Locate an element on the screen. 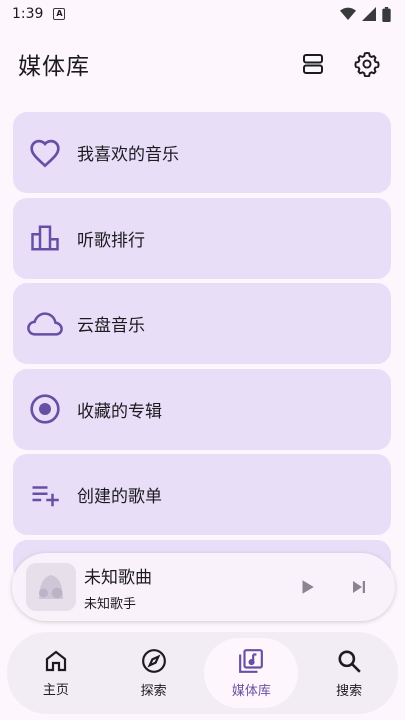 The image size is (405, 720). wifi-icon is located at coordinates (348, 14).